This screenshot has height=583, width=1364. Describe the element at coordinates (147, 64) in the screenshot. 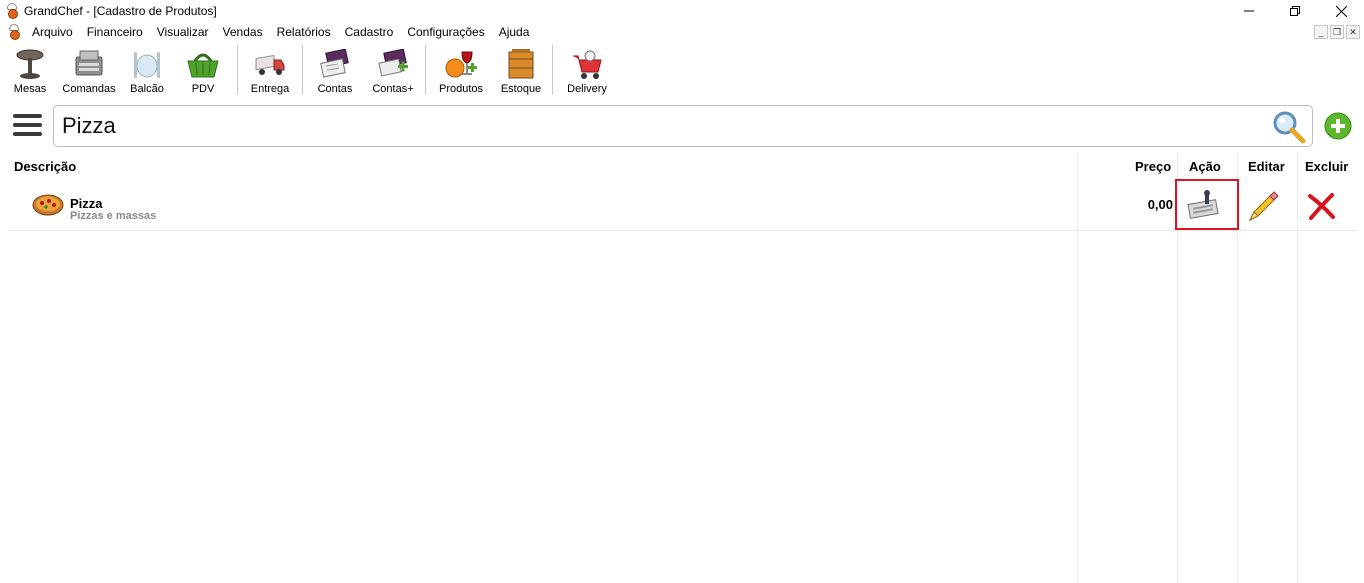

I see `cutlery-icon` at that location.